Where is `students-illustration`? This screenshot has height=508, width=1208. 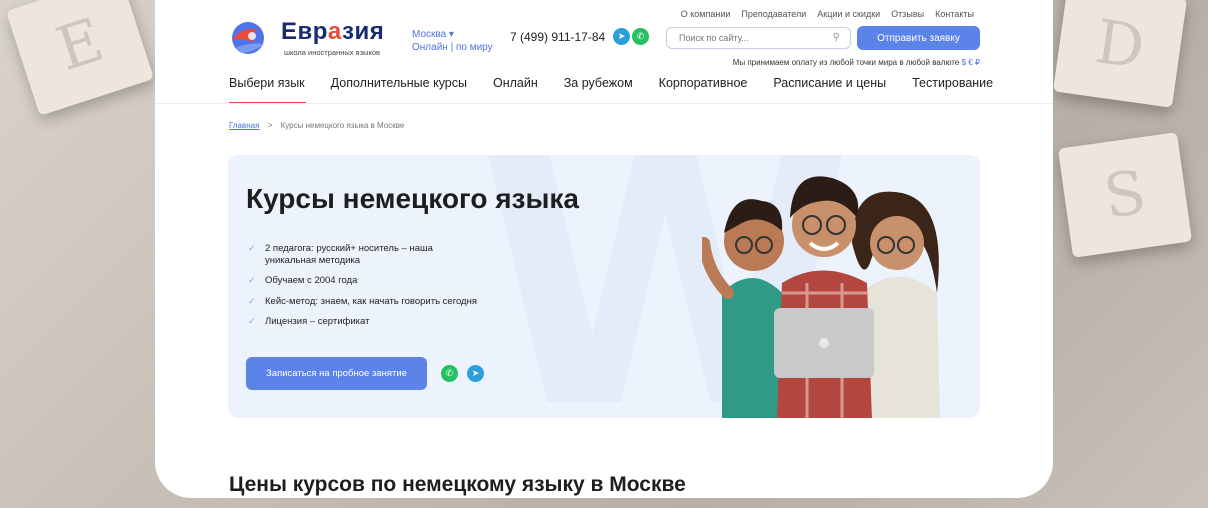
students-illustration is located at coordinates (821, 297).